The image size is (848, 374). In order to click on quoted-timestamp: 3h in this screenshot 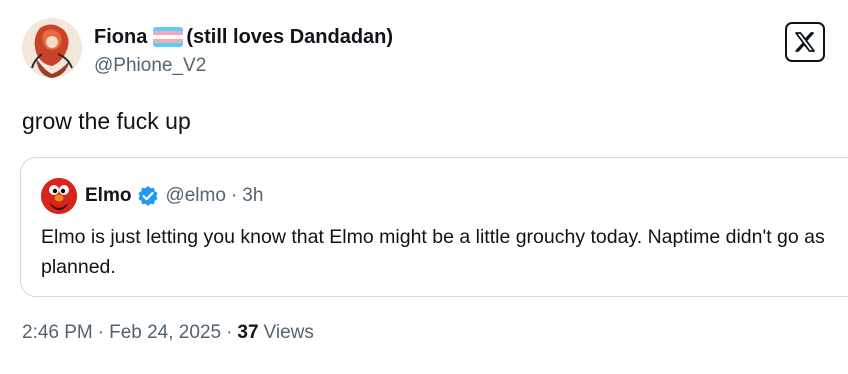, I will do `click(252, 196)`.